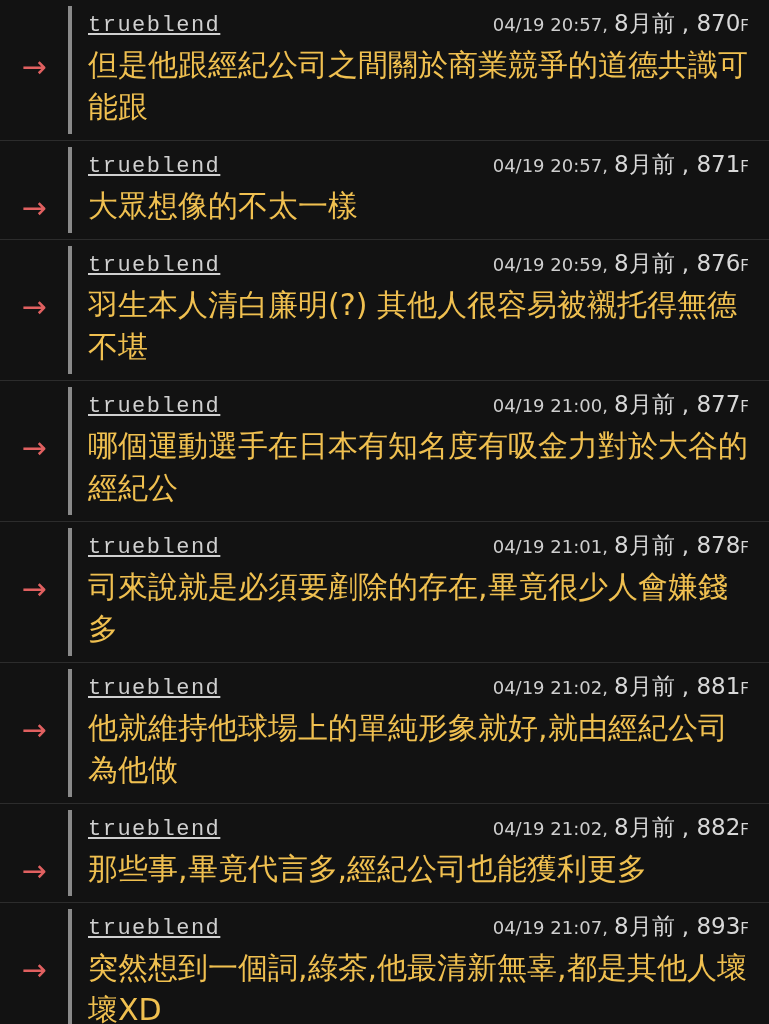  Describe the element at coordinates (550, 405) in the screenshot. I see `comment-time: 04/19 21:00,` at that location.